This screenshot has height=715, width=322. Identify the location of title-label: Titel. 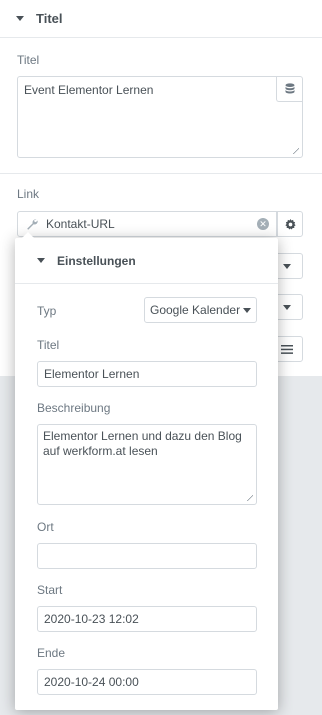
(28, 60).